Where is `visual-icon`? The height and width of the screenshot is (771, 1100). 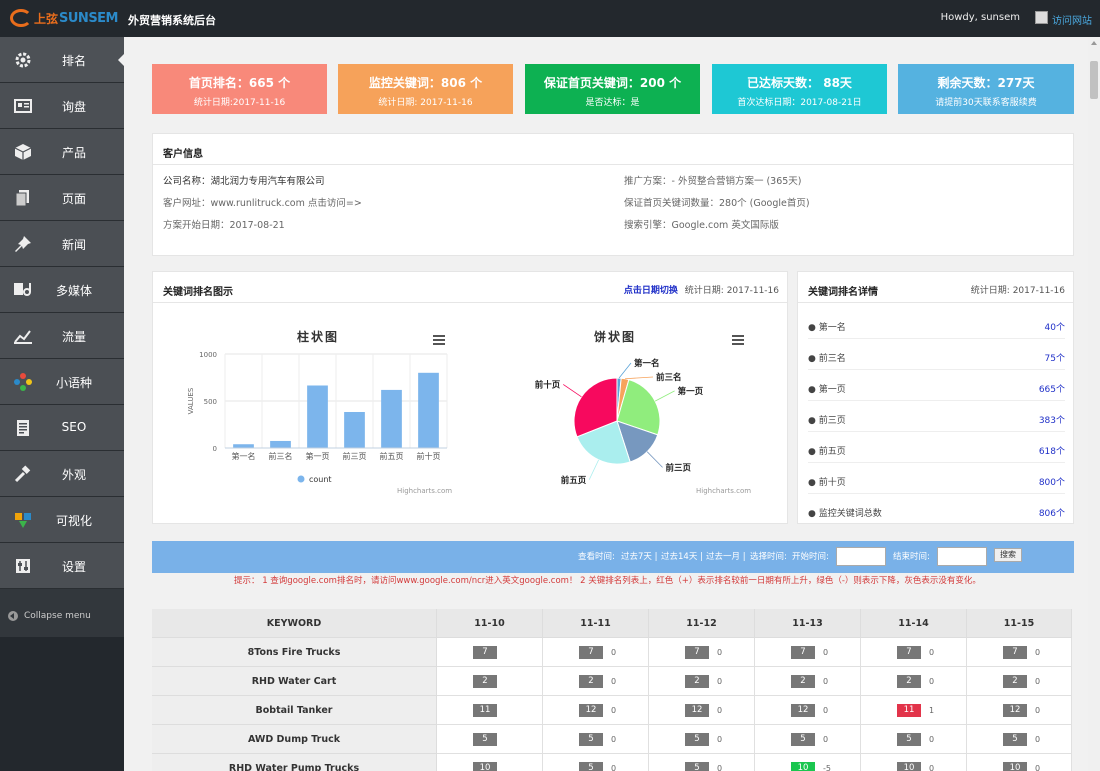
visual-icon is located at coordinates (23, 520).